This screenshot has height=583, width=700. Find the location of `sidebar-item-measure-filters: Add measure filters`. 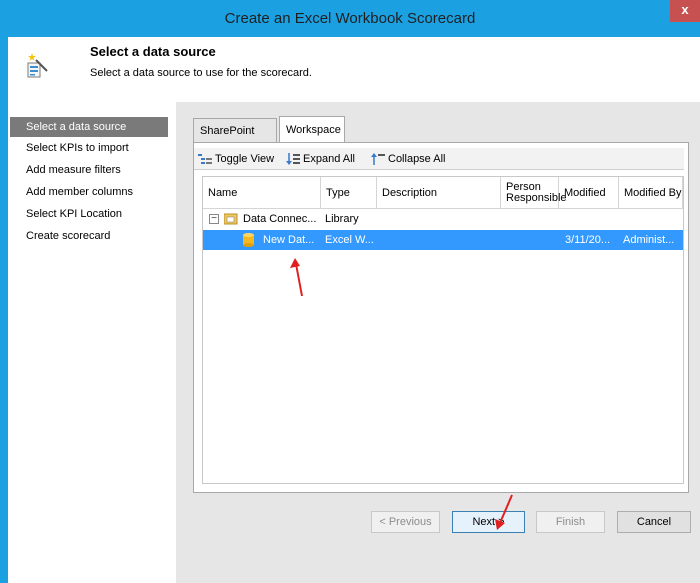

sidebar-item-measure-filters: Add measure filters is located at coordinates (89, 170).